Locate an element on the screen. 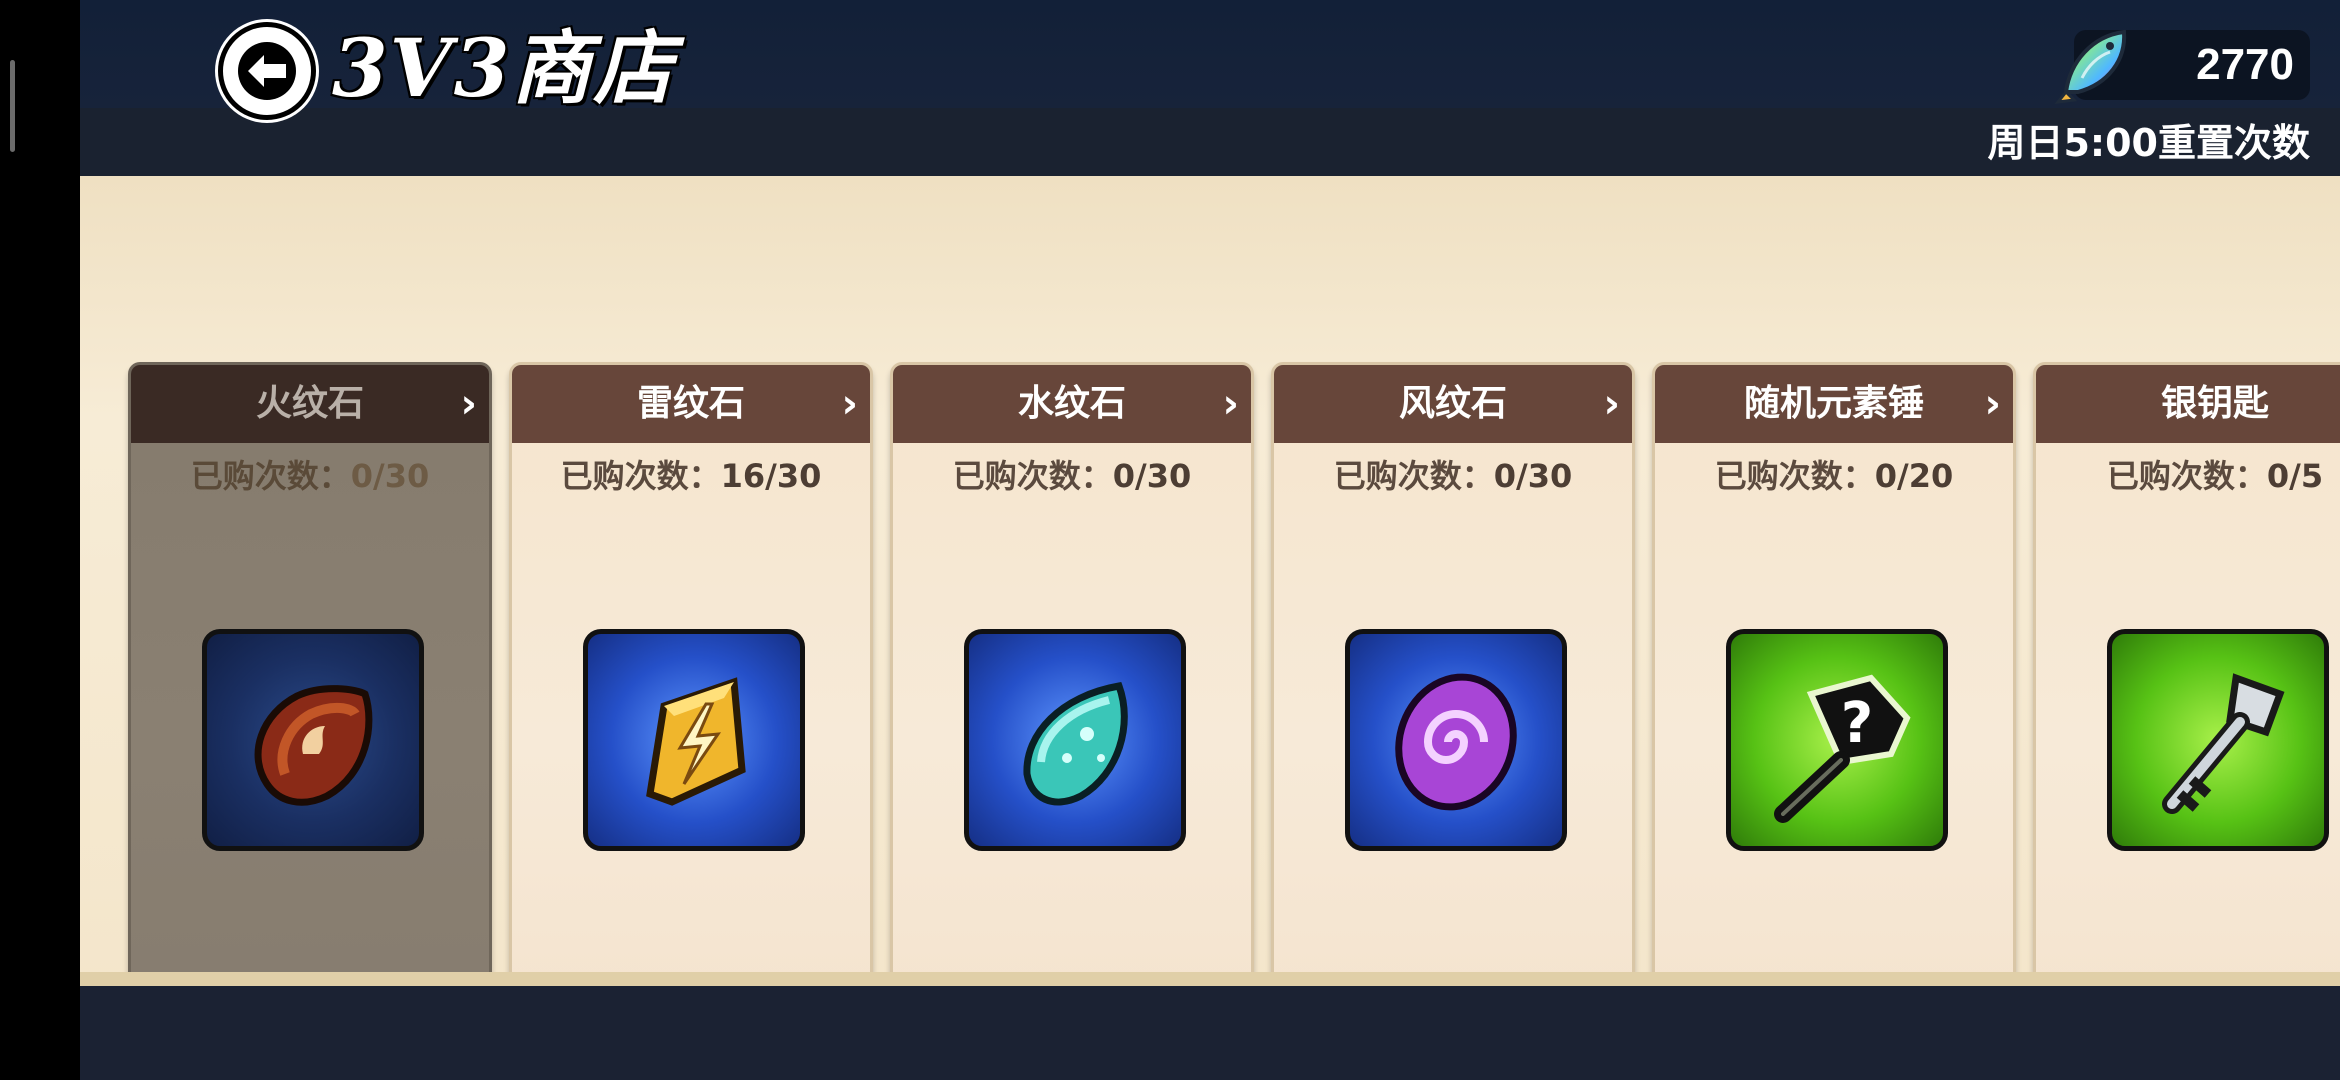 The image size is (2340, 1080). shop-item-card: 风纹石 › 已购次数：0/30 is located at coordinates (1453, 721).